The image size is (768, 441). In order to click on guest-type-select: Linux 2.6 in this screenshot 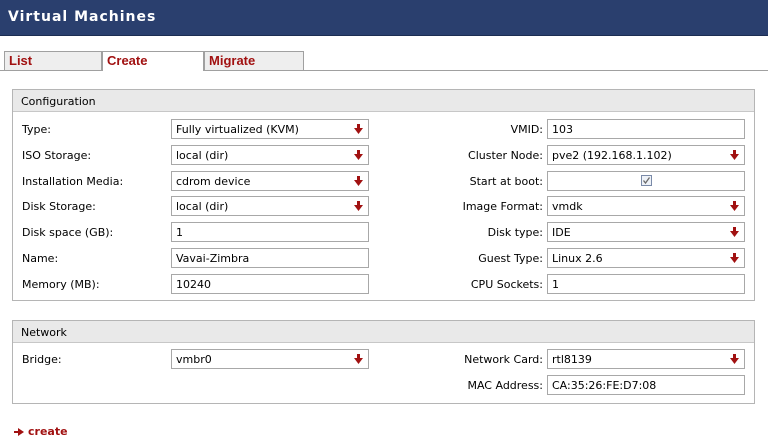, I will do `click(646, 258)`.